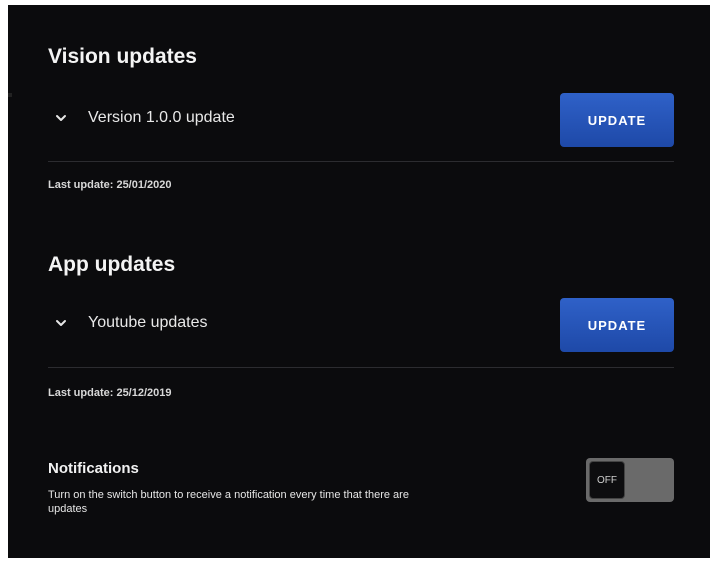 This screenshot has height=563, width=717. What do you see at coordinates (630, 480) in the screenshot?
I see `notifications-toggle: OFF` at bounding box center [630, 480].